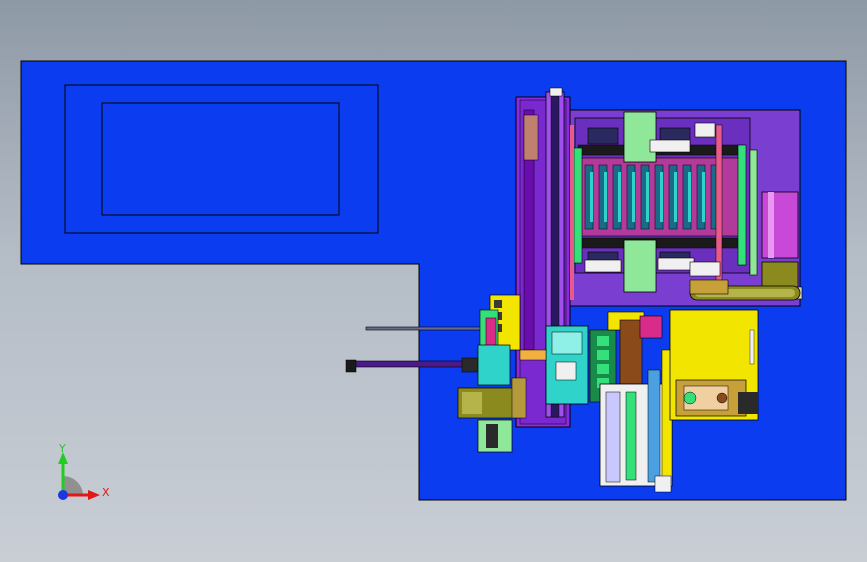  I want to click on x-axis-arrow, so click(94, 495).